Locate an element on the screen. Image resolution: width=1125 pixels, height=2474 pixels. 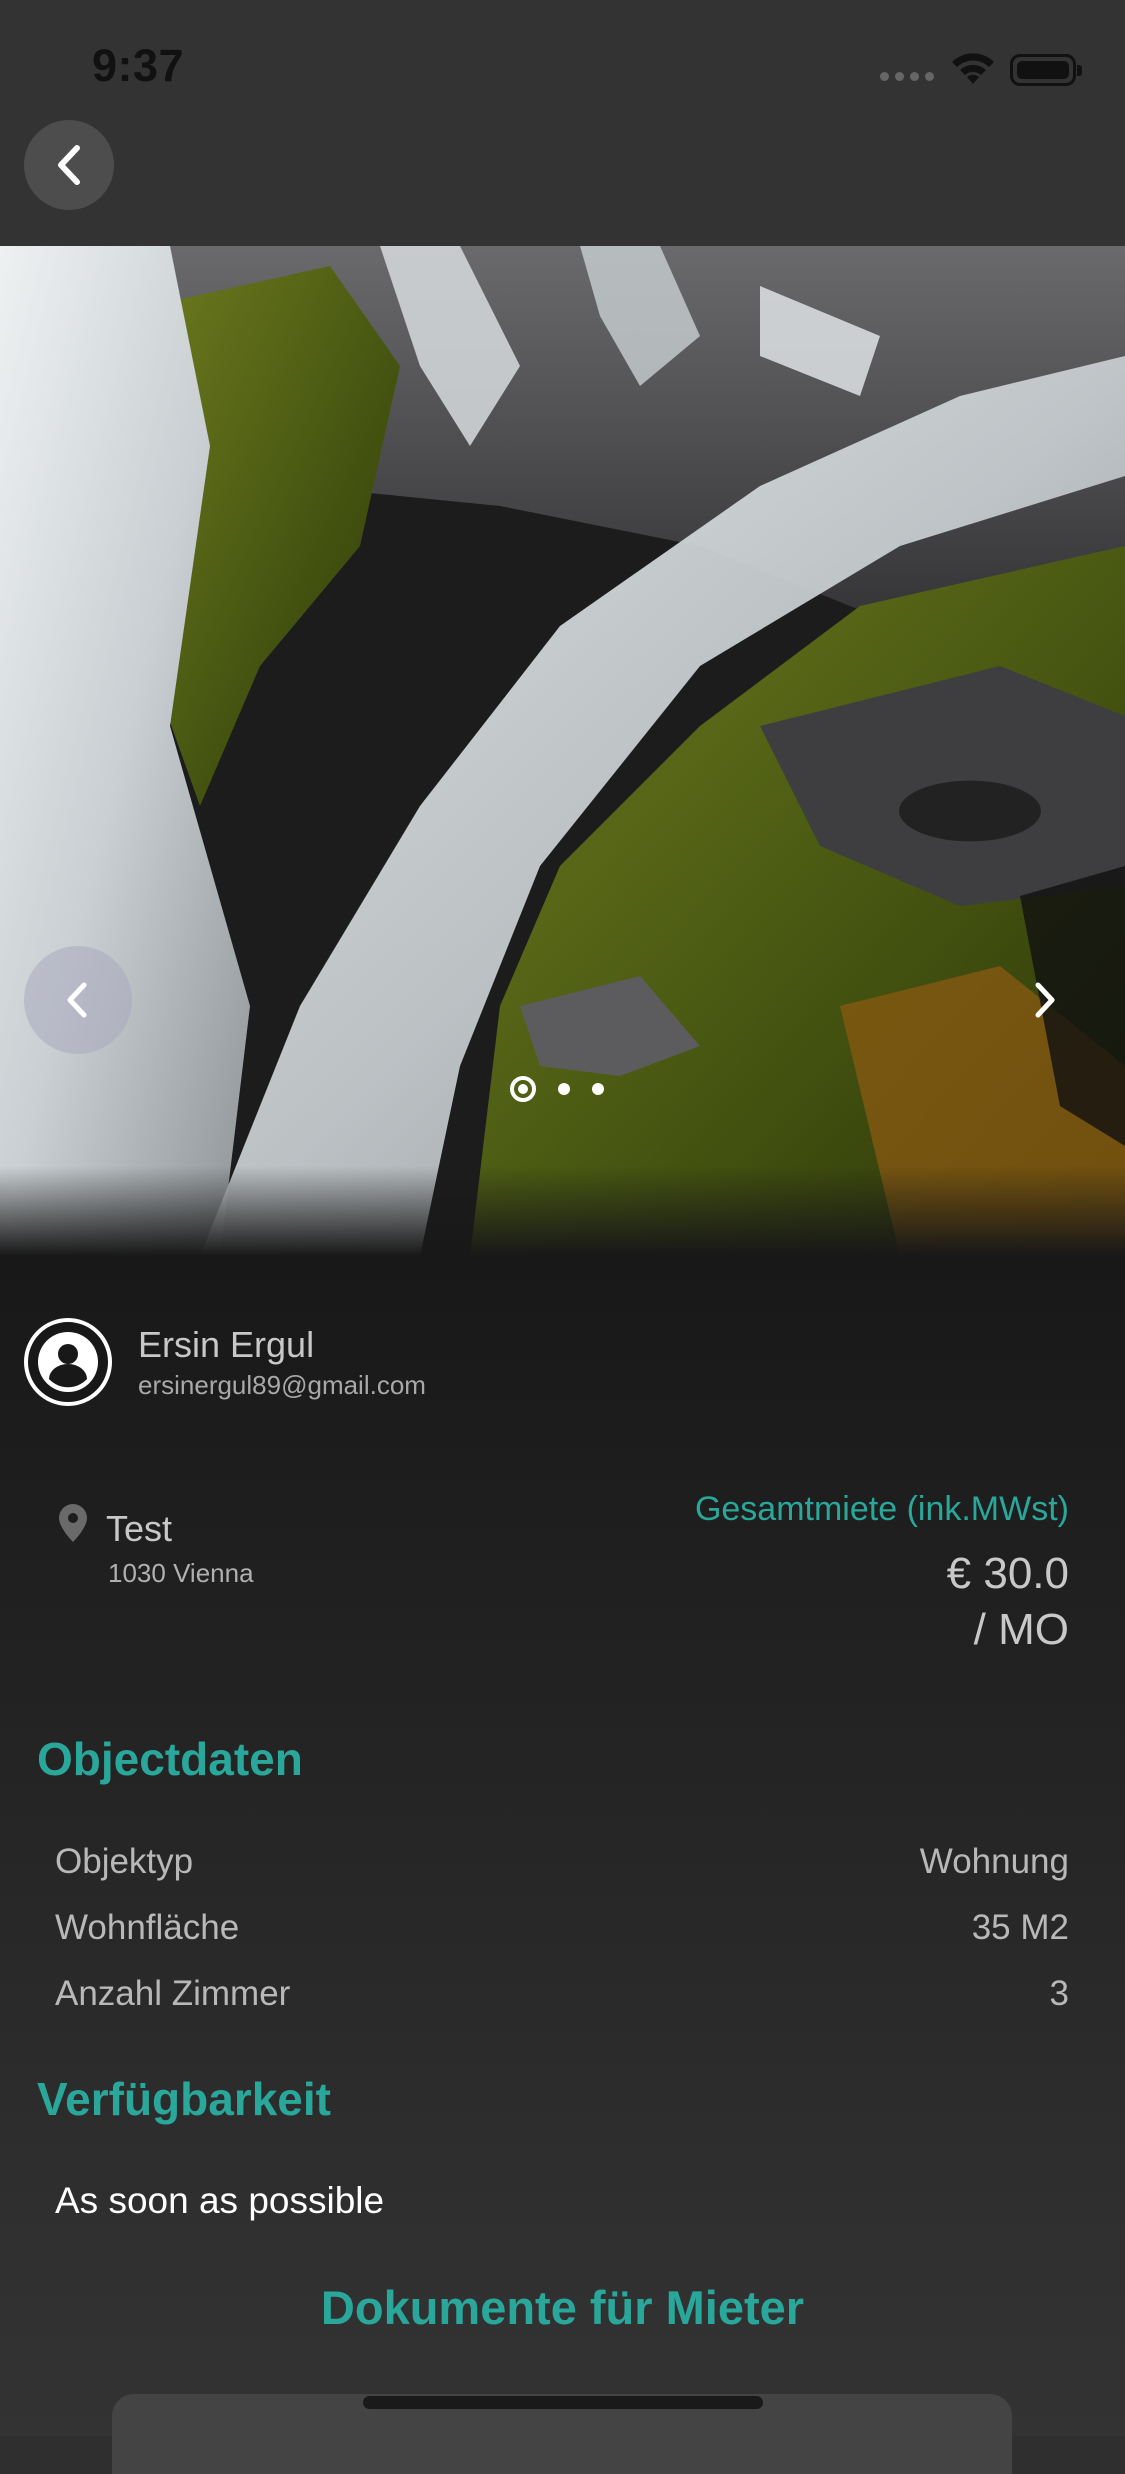
nav-bar is located at coordinates (562, 183).